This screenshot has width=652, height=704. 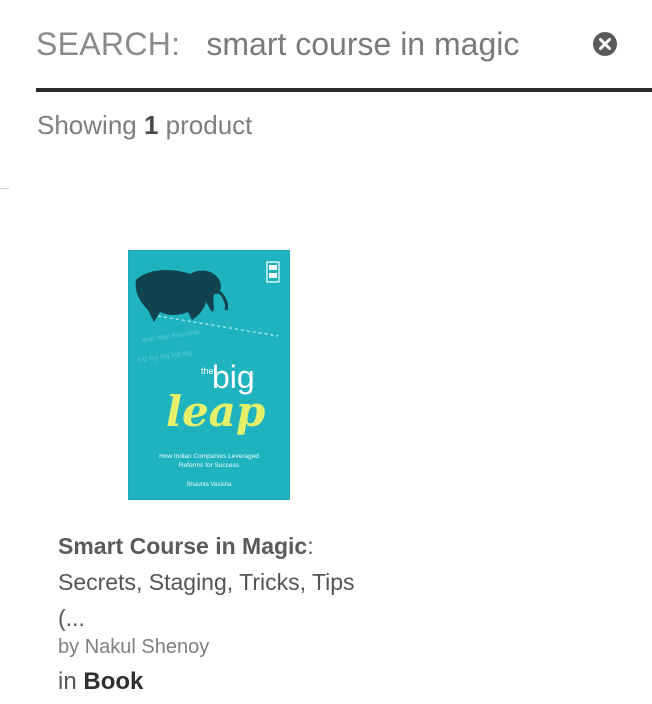 I want to click on cover-subtitle-1: How Indian Companies Leveraged, so click(x=209, y=456).